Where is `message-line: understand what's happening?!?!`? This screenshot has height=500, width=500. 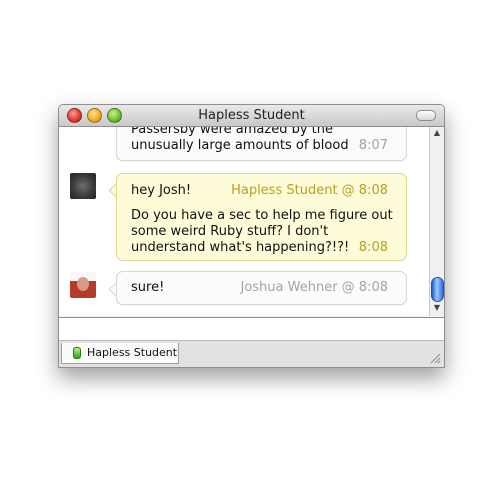 message-line: understand what's happening?!?! is located at coordinates (240, 247).